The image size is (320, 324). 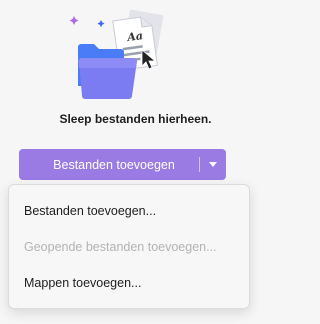 I want to click on svg-text: Aa, so click(x=134, y=36).